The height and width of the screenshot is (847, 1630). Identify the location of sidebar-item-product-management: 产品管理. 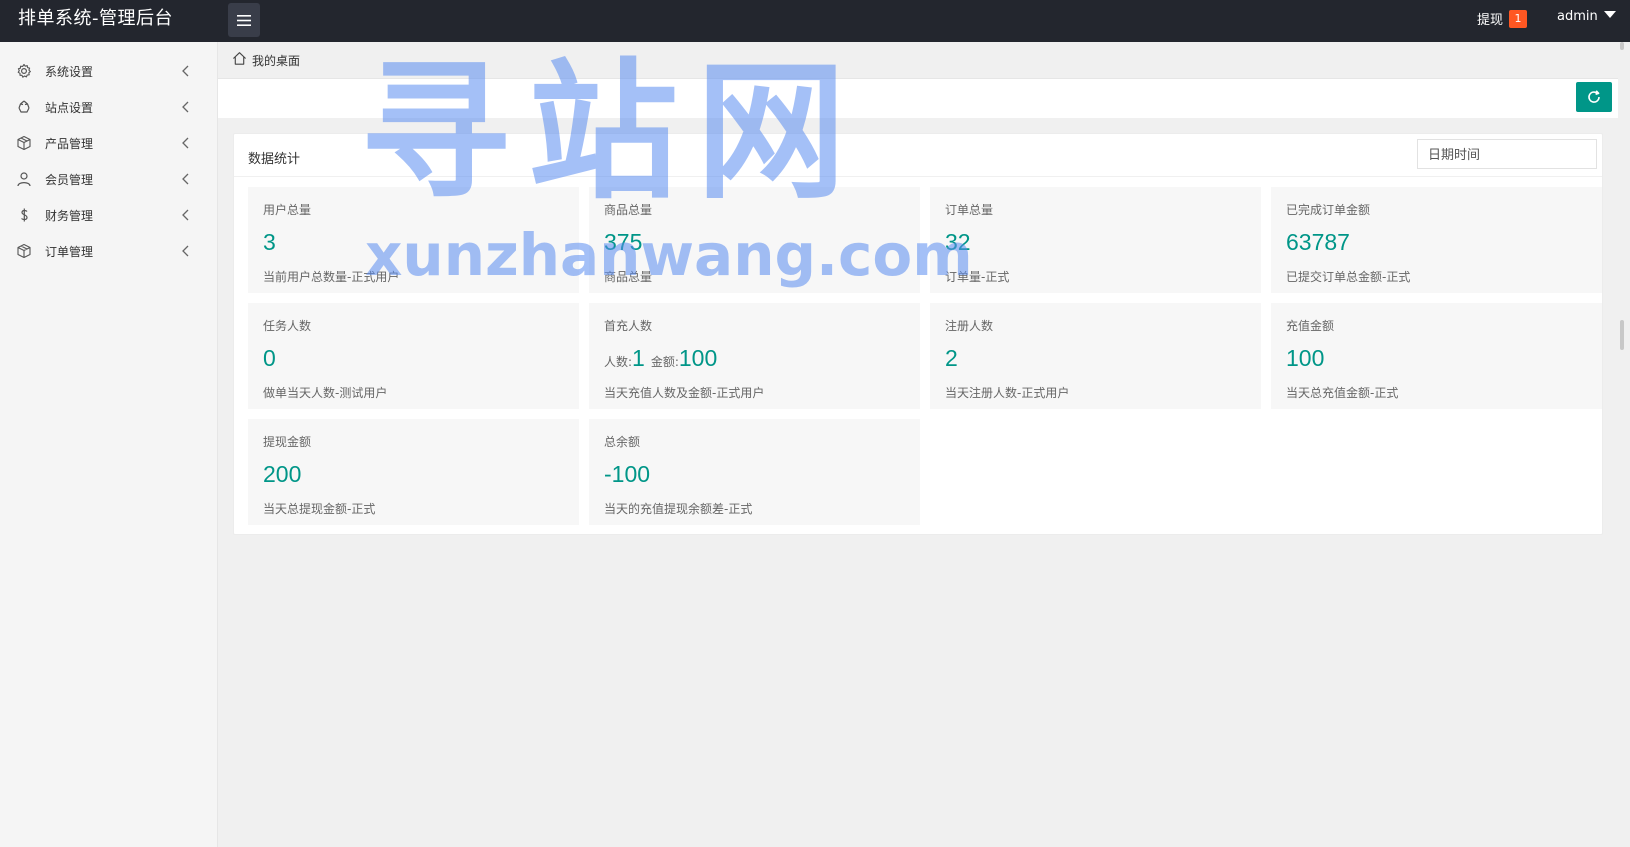
(109, 143).